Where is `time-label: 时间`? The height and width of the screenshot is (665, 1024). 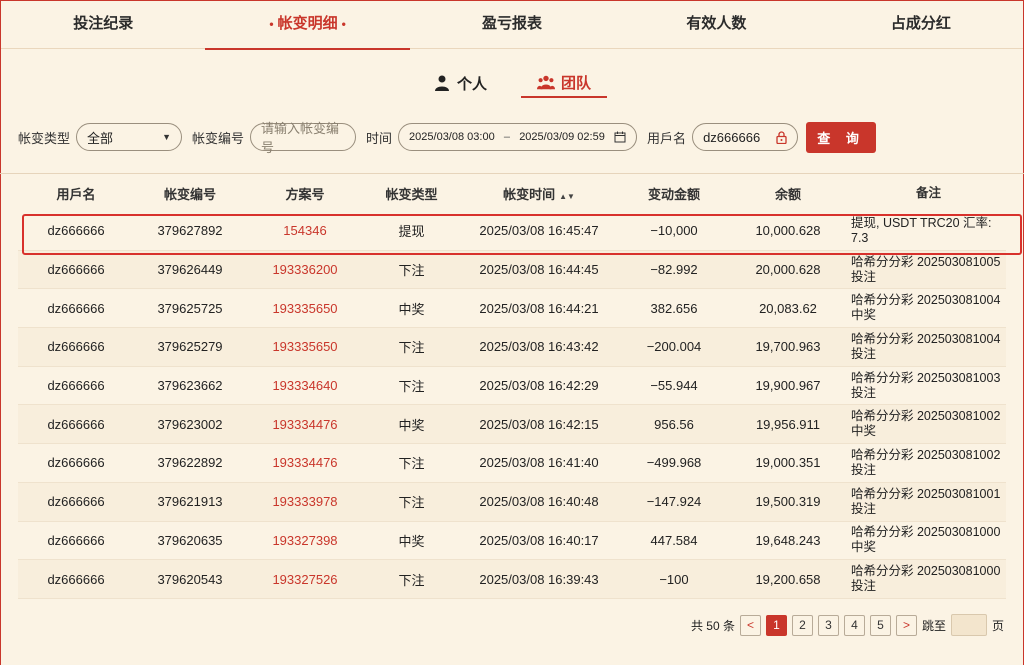
time-label: 时间 is located at coordinates (379, 138).